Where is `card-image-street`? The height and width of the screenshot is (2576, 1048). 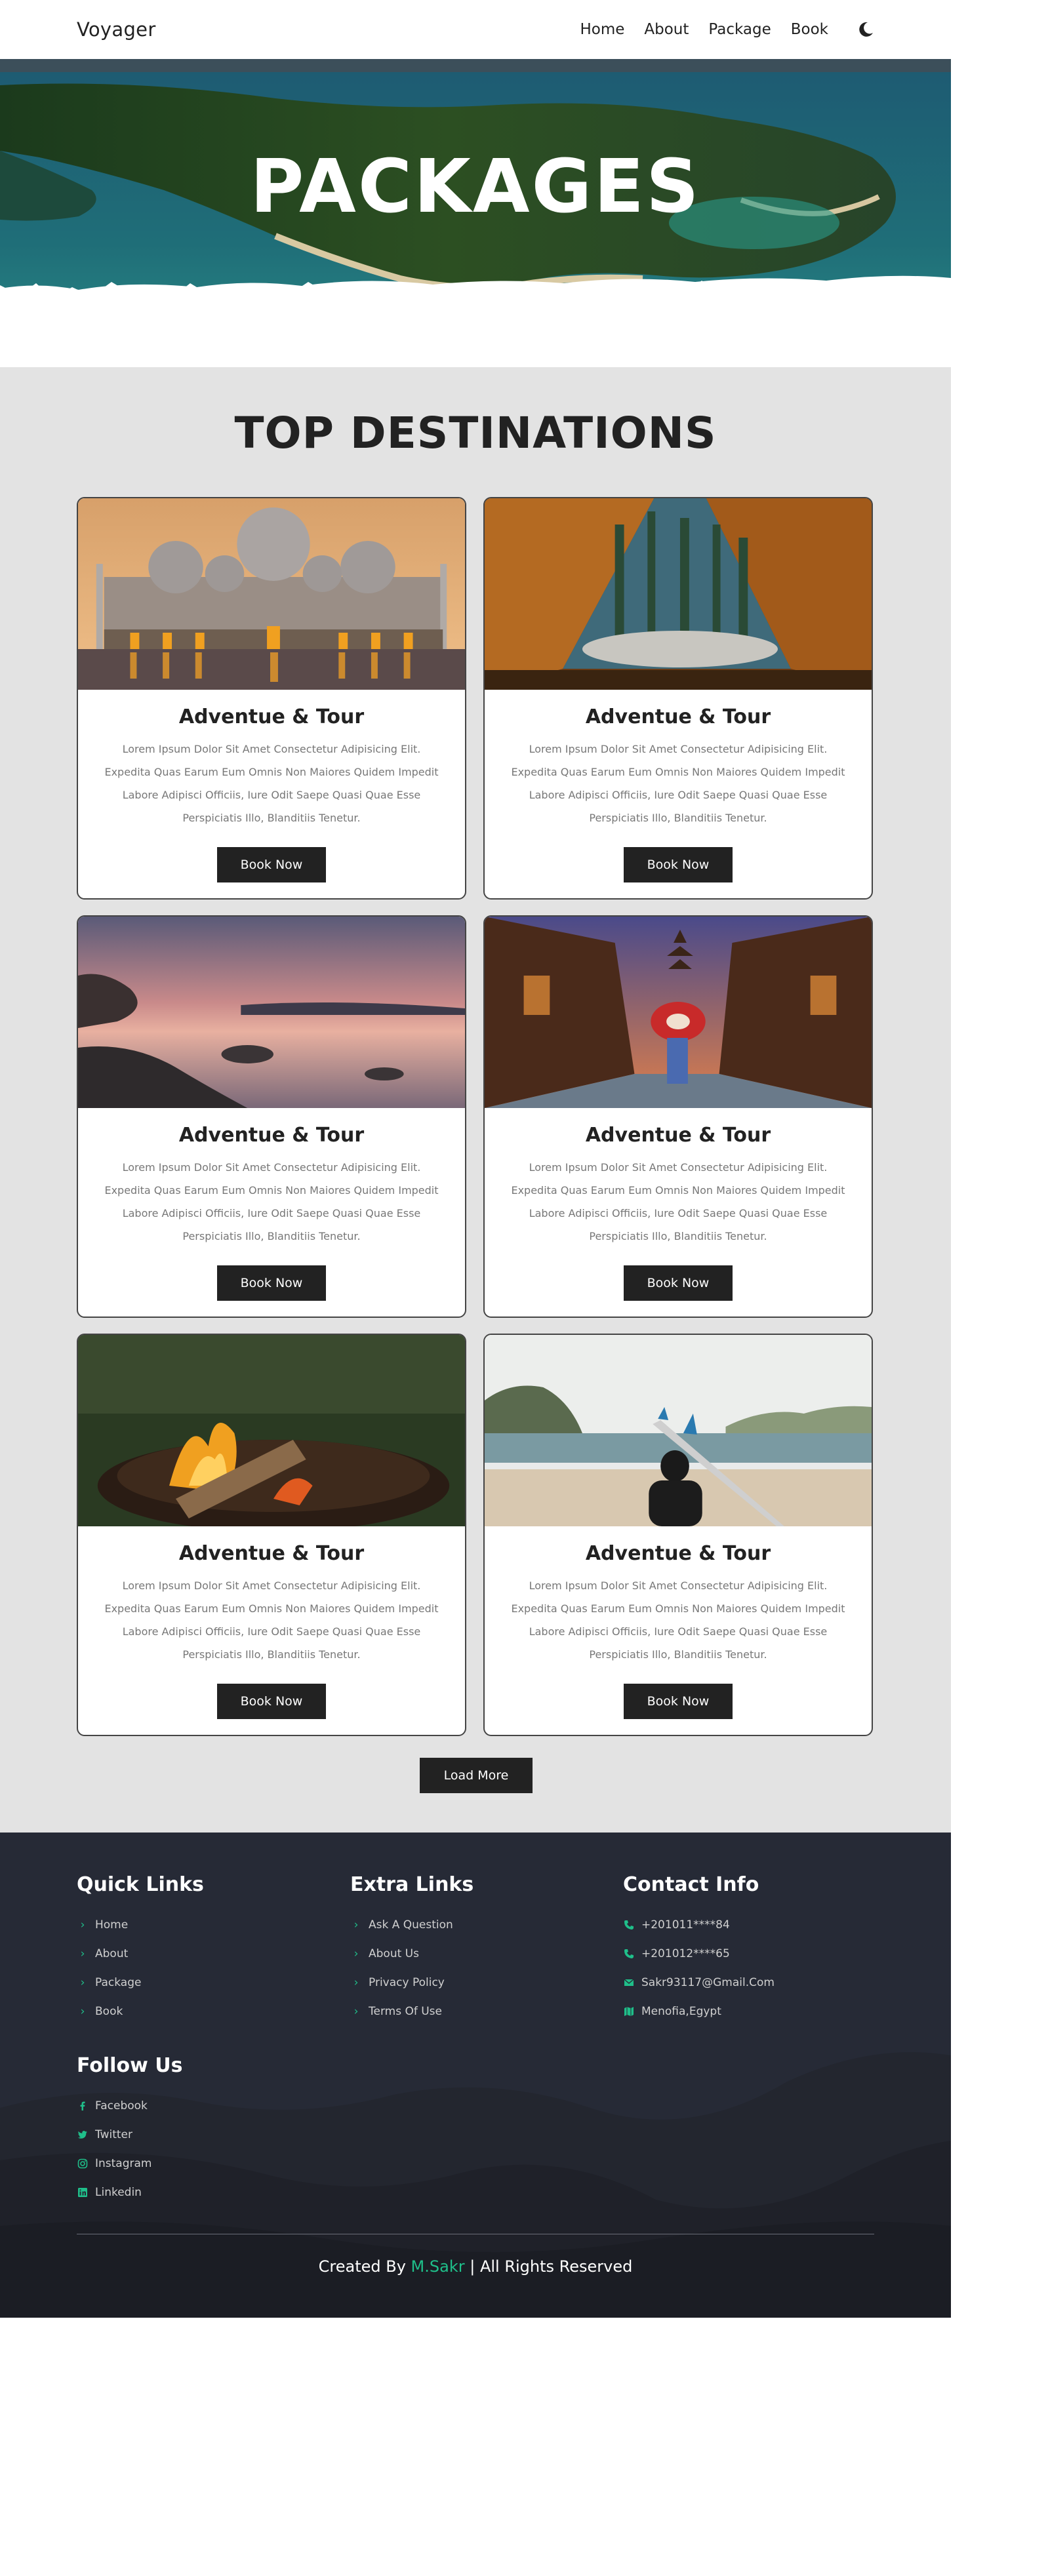
card-image-street is located at coordinates (678, 1012).